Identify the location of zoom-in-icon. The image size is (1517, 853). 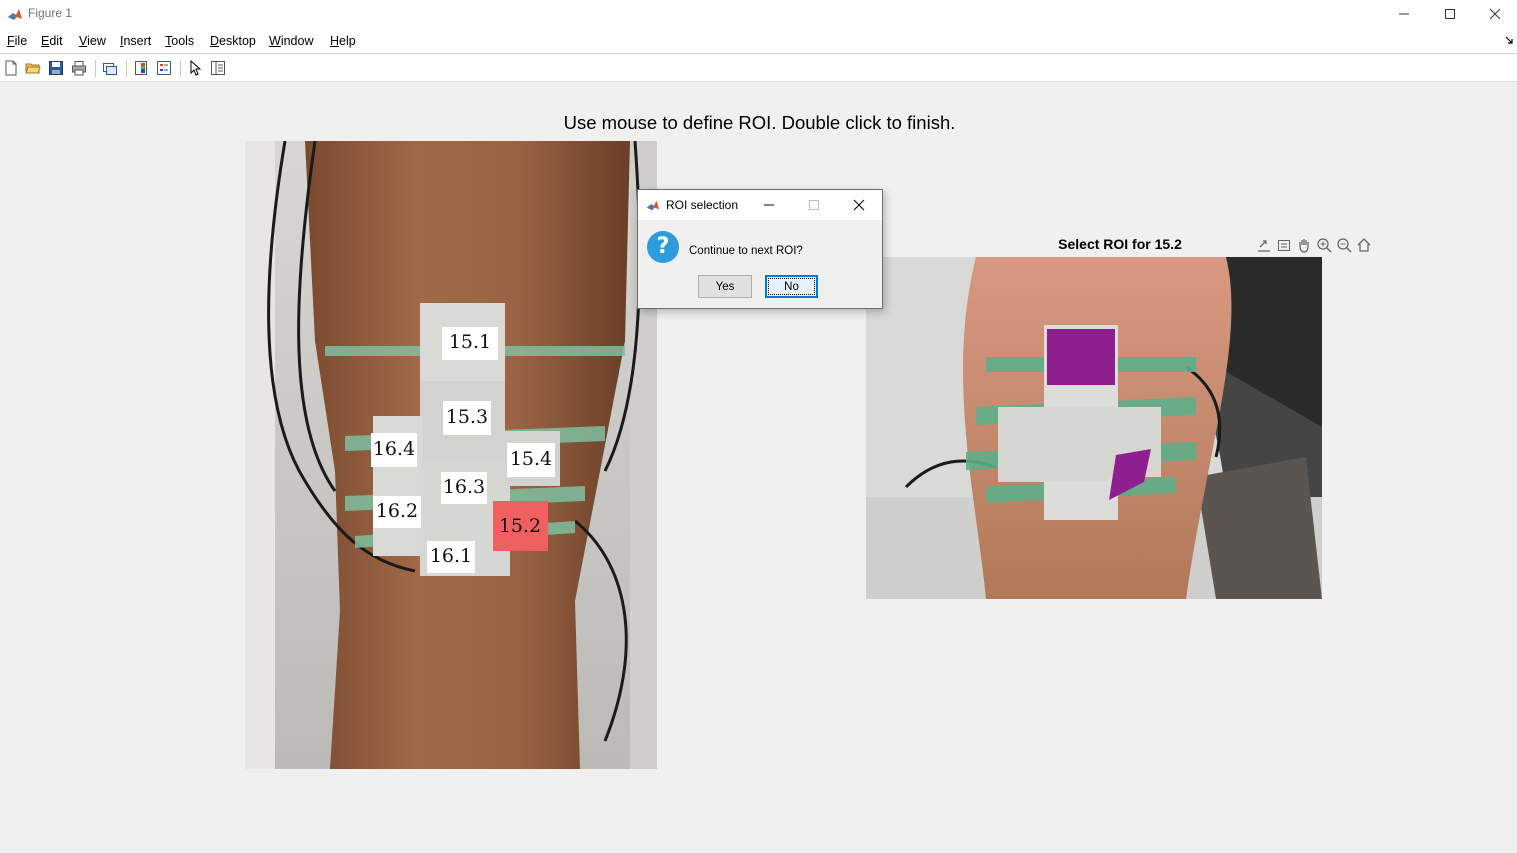
(1324, 245).